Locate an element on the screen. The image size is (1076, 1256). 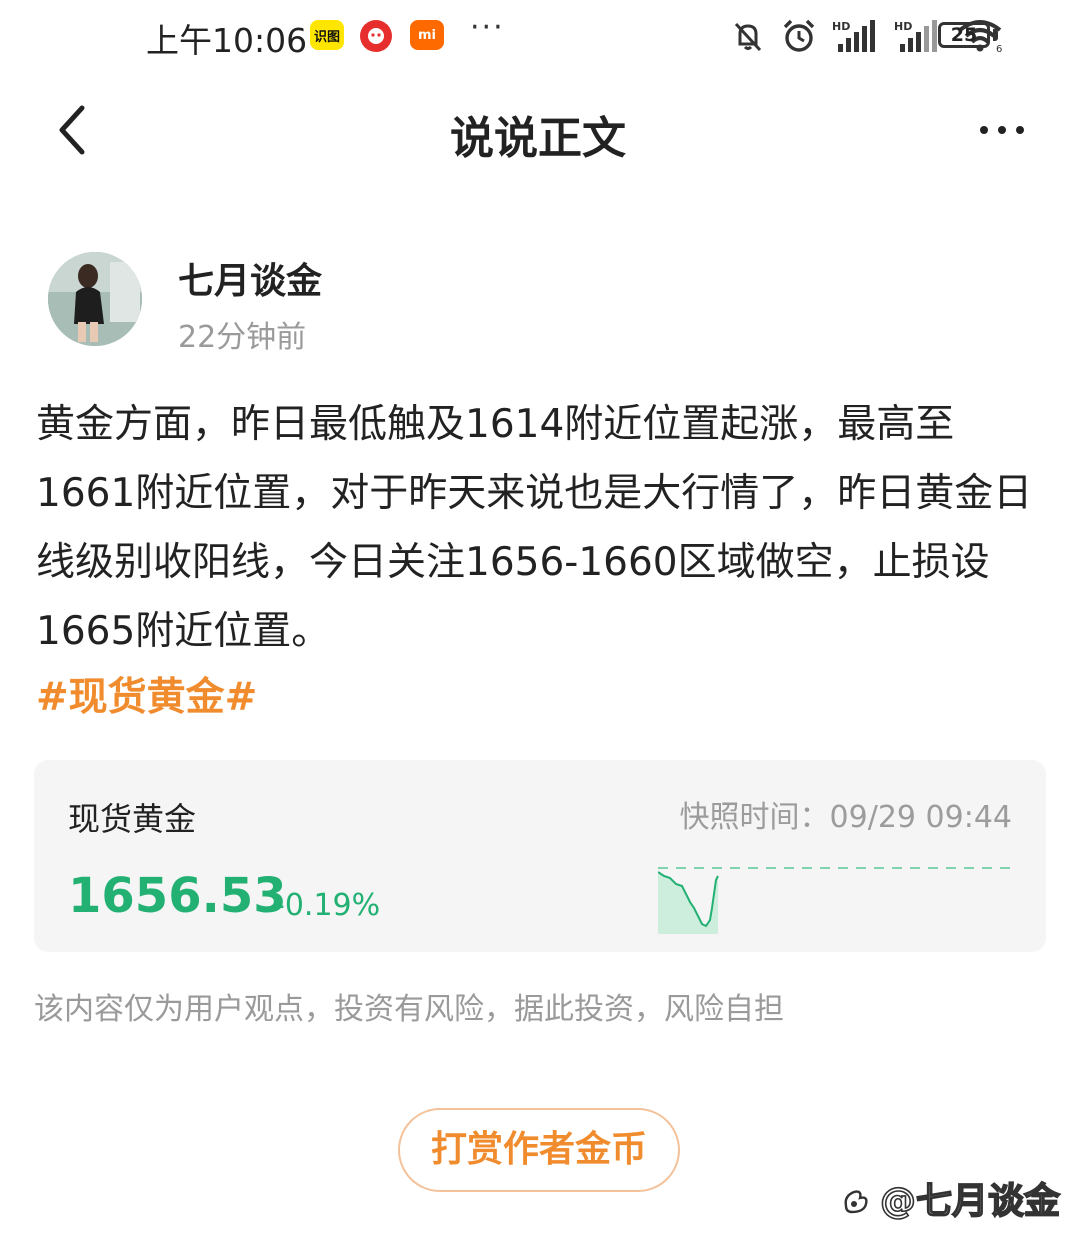
reward-author-button: 打赏作者金币 is located at coordinates (539, 1150).